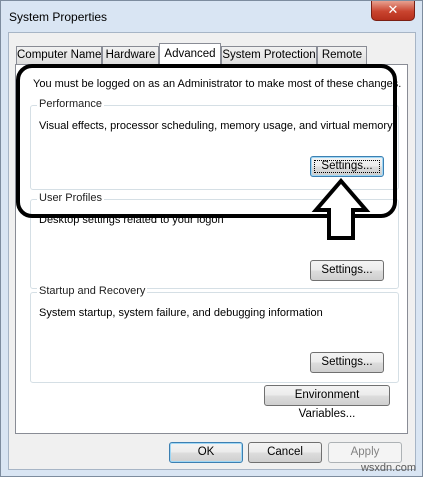 This screenshot has height=477, width=423. I want to click on apply-button: Apply, so click(365, 452).